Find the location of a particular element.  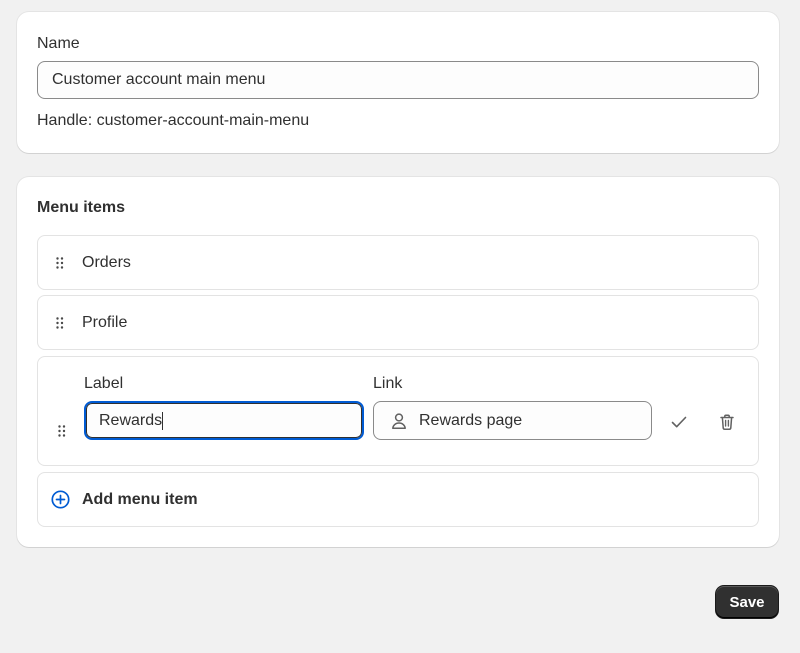

link-field-heading: Link is located at coordinates (388, 383).